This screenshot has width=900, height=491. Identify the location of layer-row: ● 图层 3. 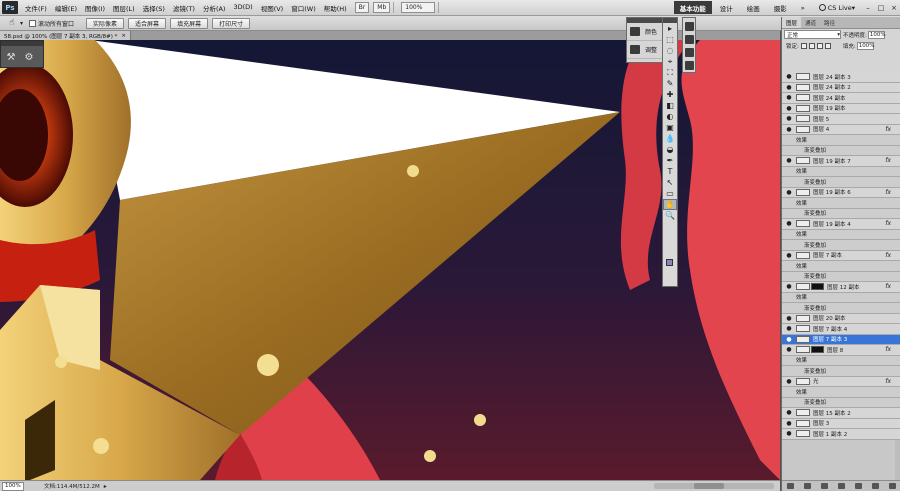
(841, 423).